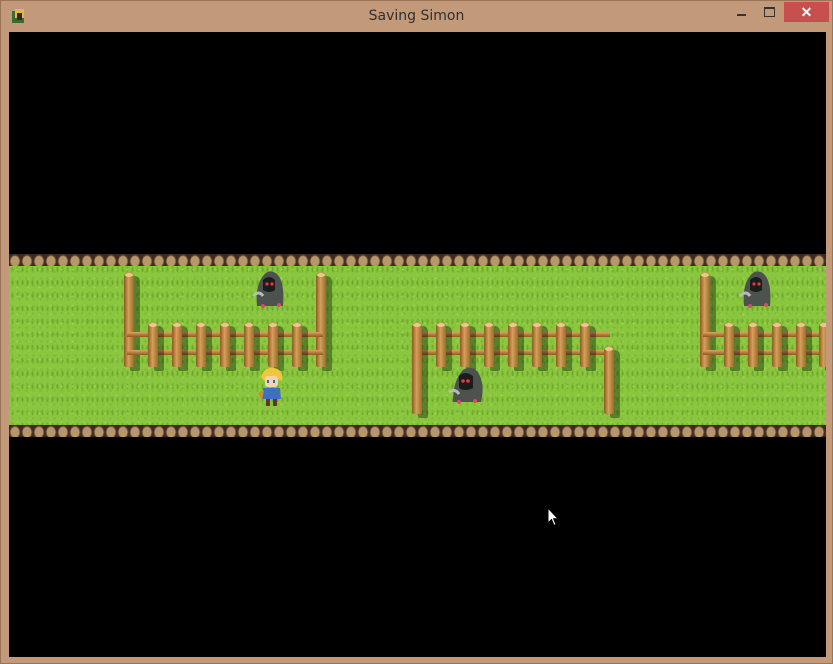 The height and width of the screenshot is (664, 833). I want to click on window-title: Saving Simon, so click(416, 16).